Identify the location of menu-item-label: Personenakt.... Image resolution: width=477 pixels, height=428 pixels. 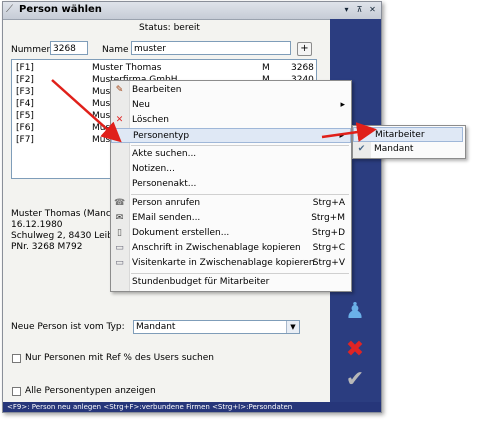
(164, 184).